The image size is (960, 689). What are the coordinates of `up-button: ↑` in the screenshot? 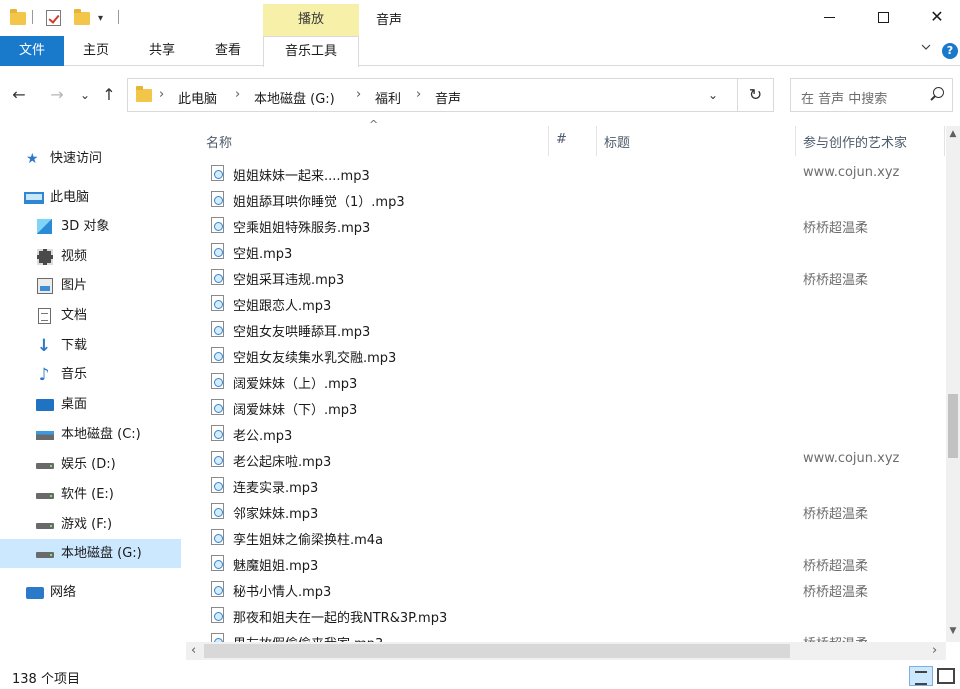 It's located at (109, 95).